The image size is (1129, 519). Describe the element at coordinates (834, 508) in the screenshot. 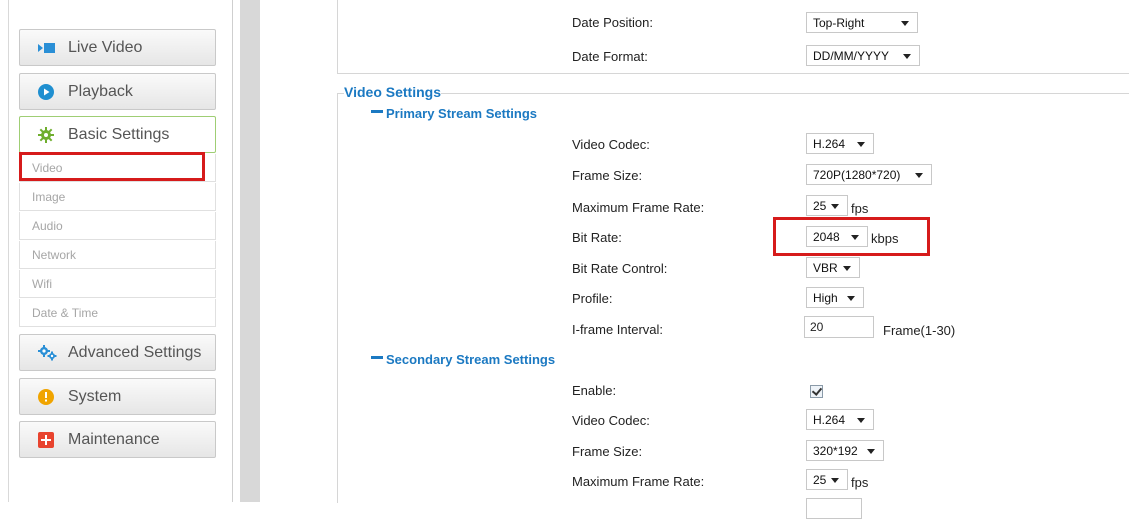

I see `partial-select` at that location.